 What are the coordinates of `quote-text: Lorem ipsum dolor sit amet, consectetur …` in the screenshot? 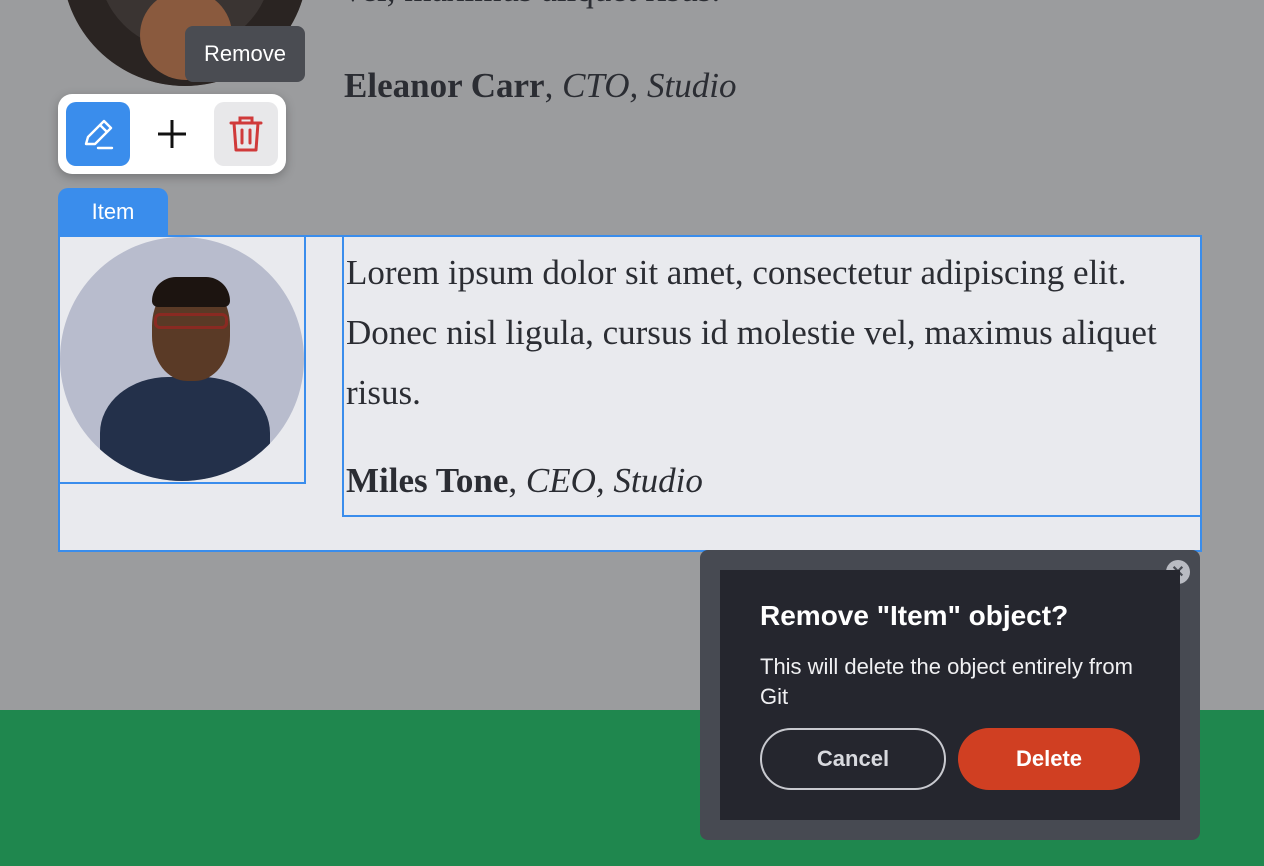 It's located at (751, 332).